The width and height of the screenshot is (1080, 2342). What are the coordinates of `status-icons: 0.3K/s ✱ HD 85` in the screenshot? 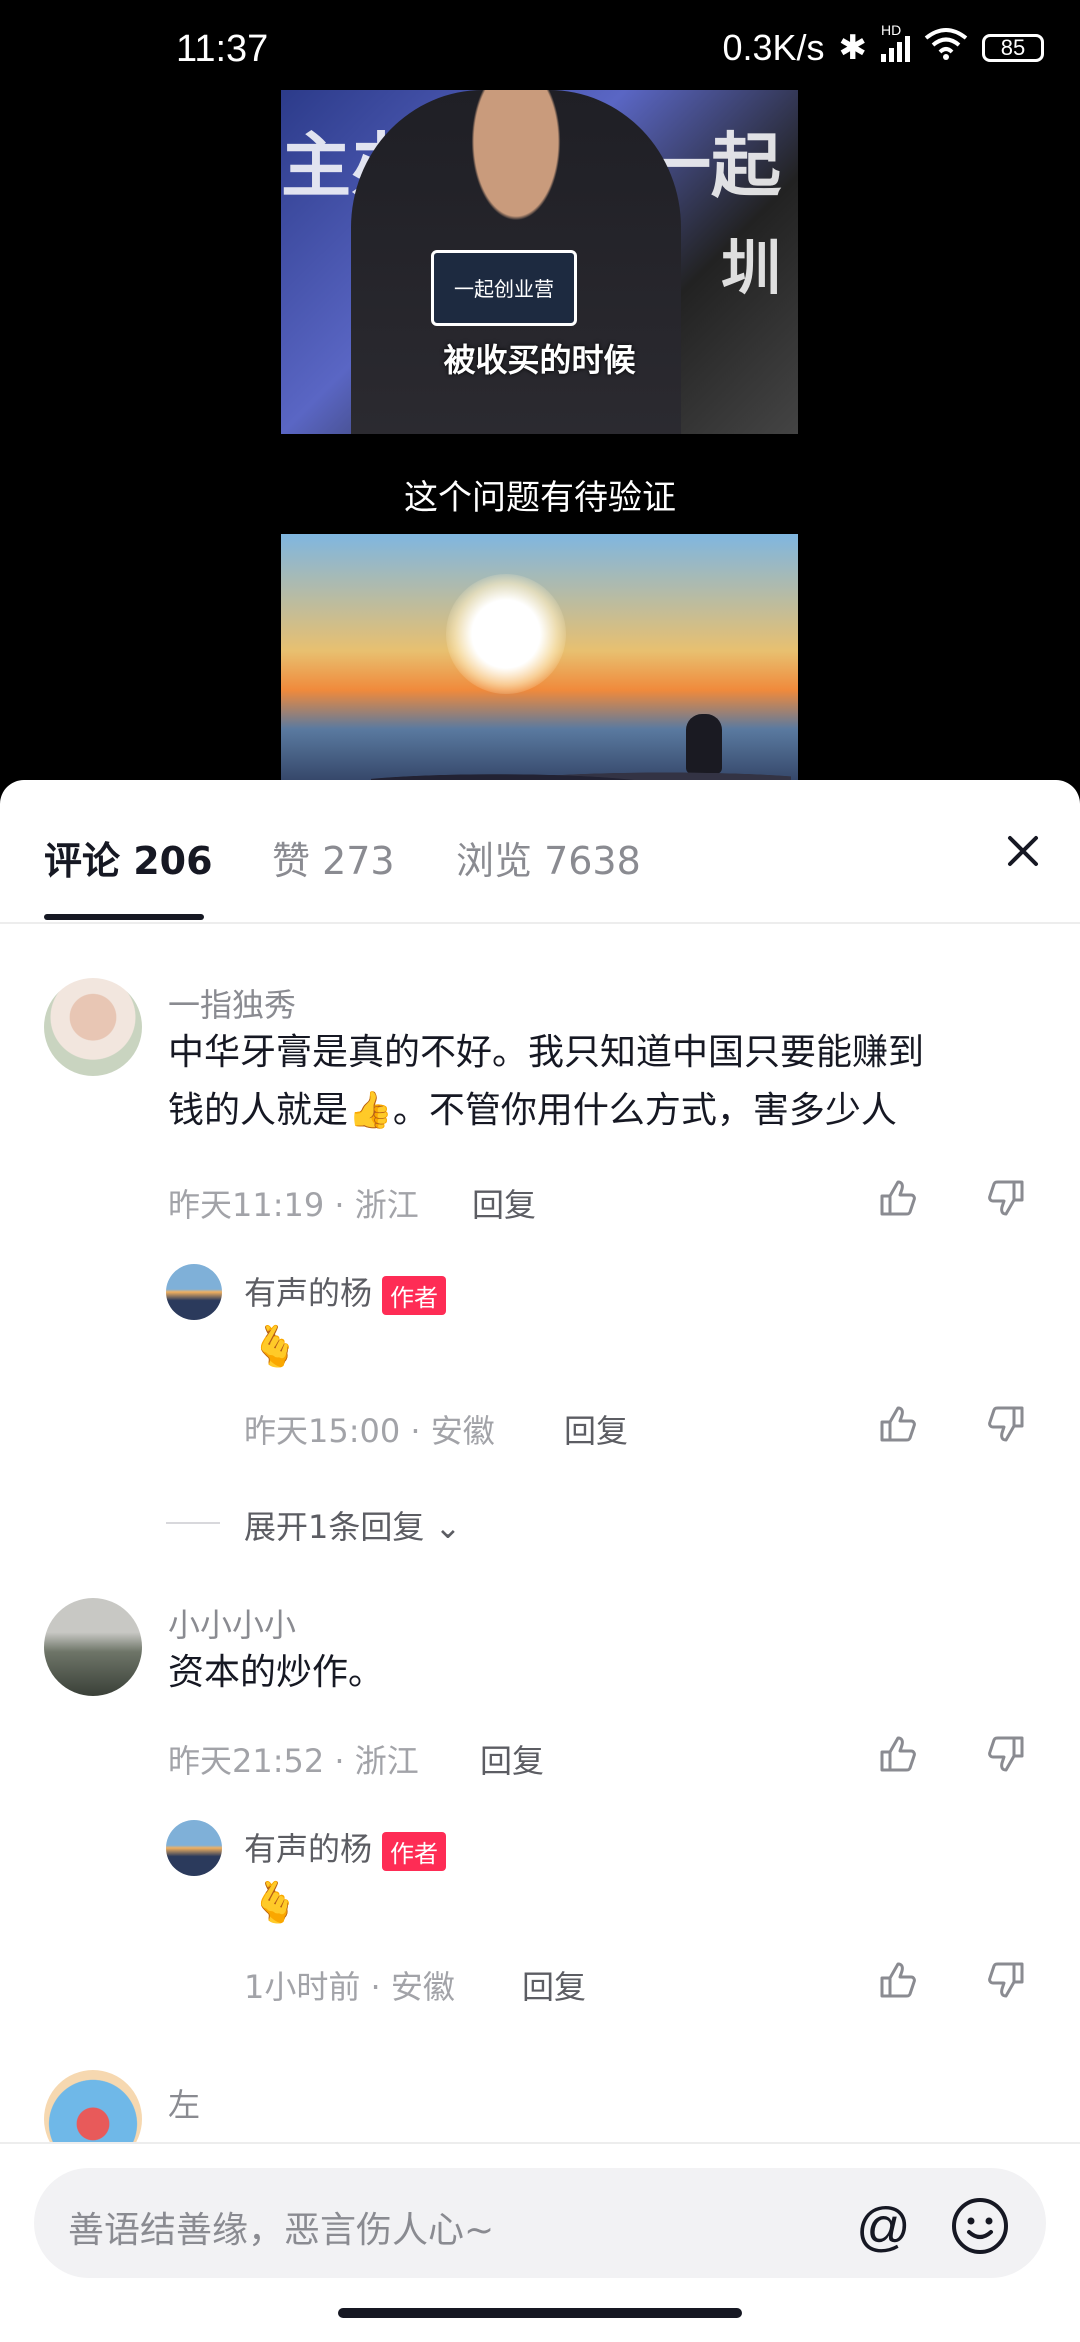 It's located at (883, 45).